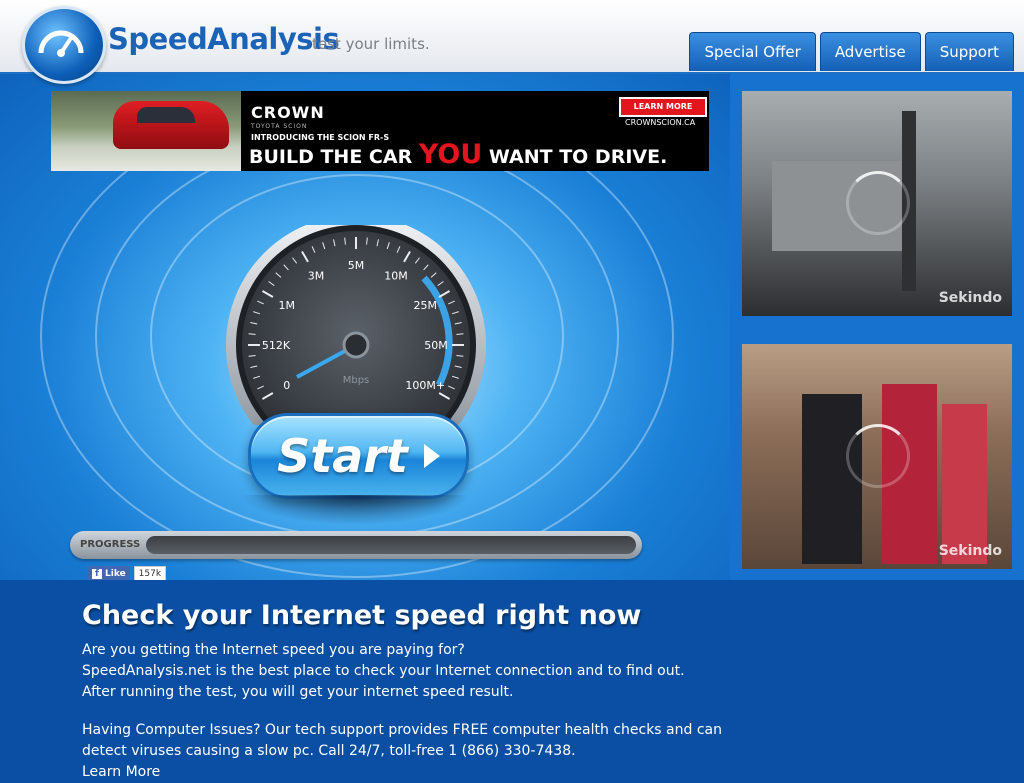 The height and width of the screenshot is (783, 1024). I want to click on gauge-unit: Mbps, so click(356, 380).